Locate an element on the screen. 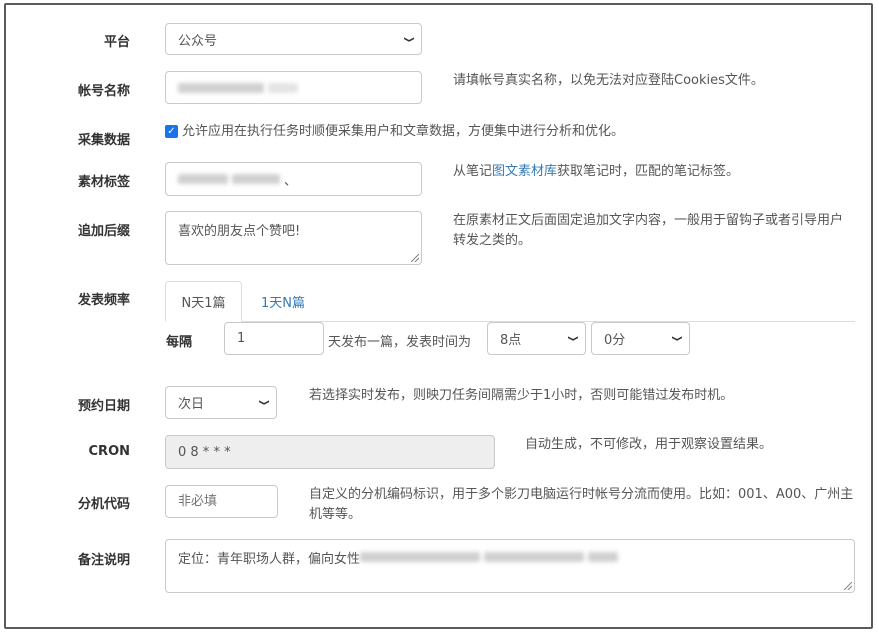 Image resolution: width=879 pixels, height=644 pixels. platform-label: 平台 is located at coordinates (116, 42).